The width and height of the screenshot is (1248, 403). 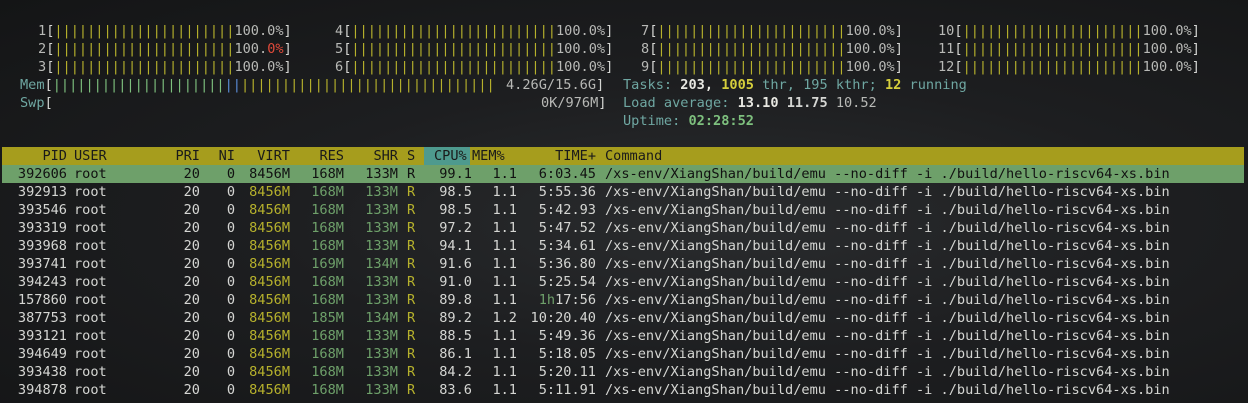 I want to click on cell-cpu: 99.1, so click(x=455, y=174).